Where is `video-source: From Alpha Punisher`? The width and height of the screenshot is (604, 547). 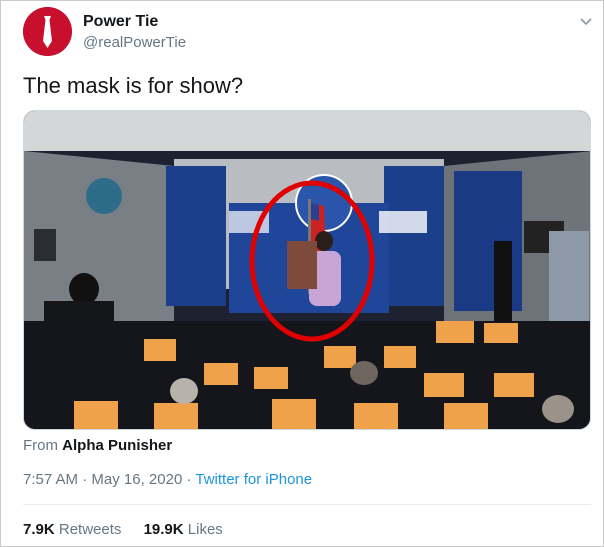
video-source: From Alpha Punisher is located at coordinates (97, 445).